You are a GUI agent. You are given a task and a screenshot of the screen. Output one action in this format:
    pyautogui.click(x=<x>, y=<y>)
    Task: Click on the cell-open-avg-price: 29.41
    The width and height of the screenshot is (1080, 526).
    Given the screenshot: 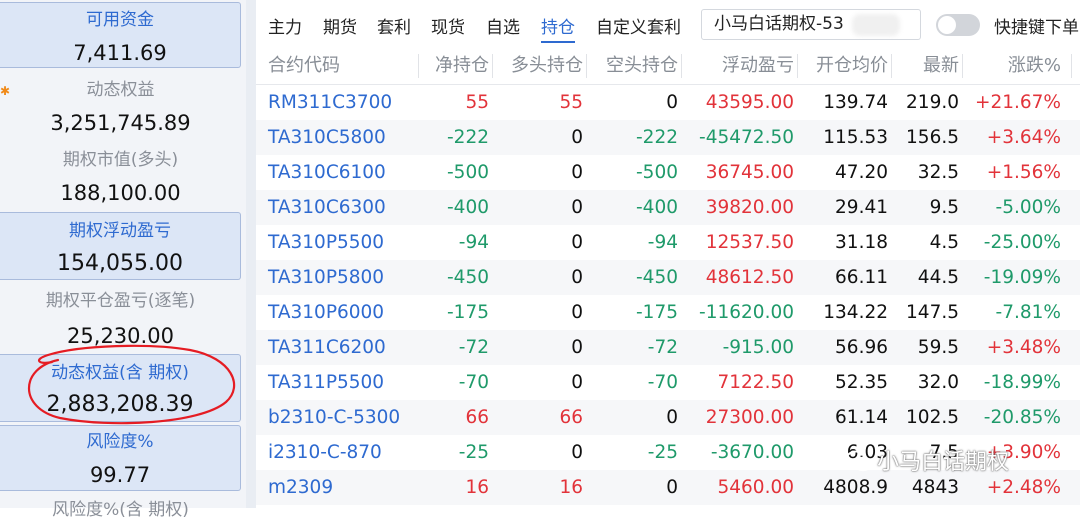 What is the action you would take?
    pyautogui.click(x=861, y=207)
    